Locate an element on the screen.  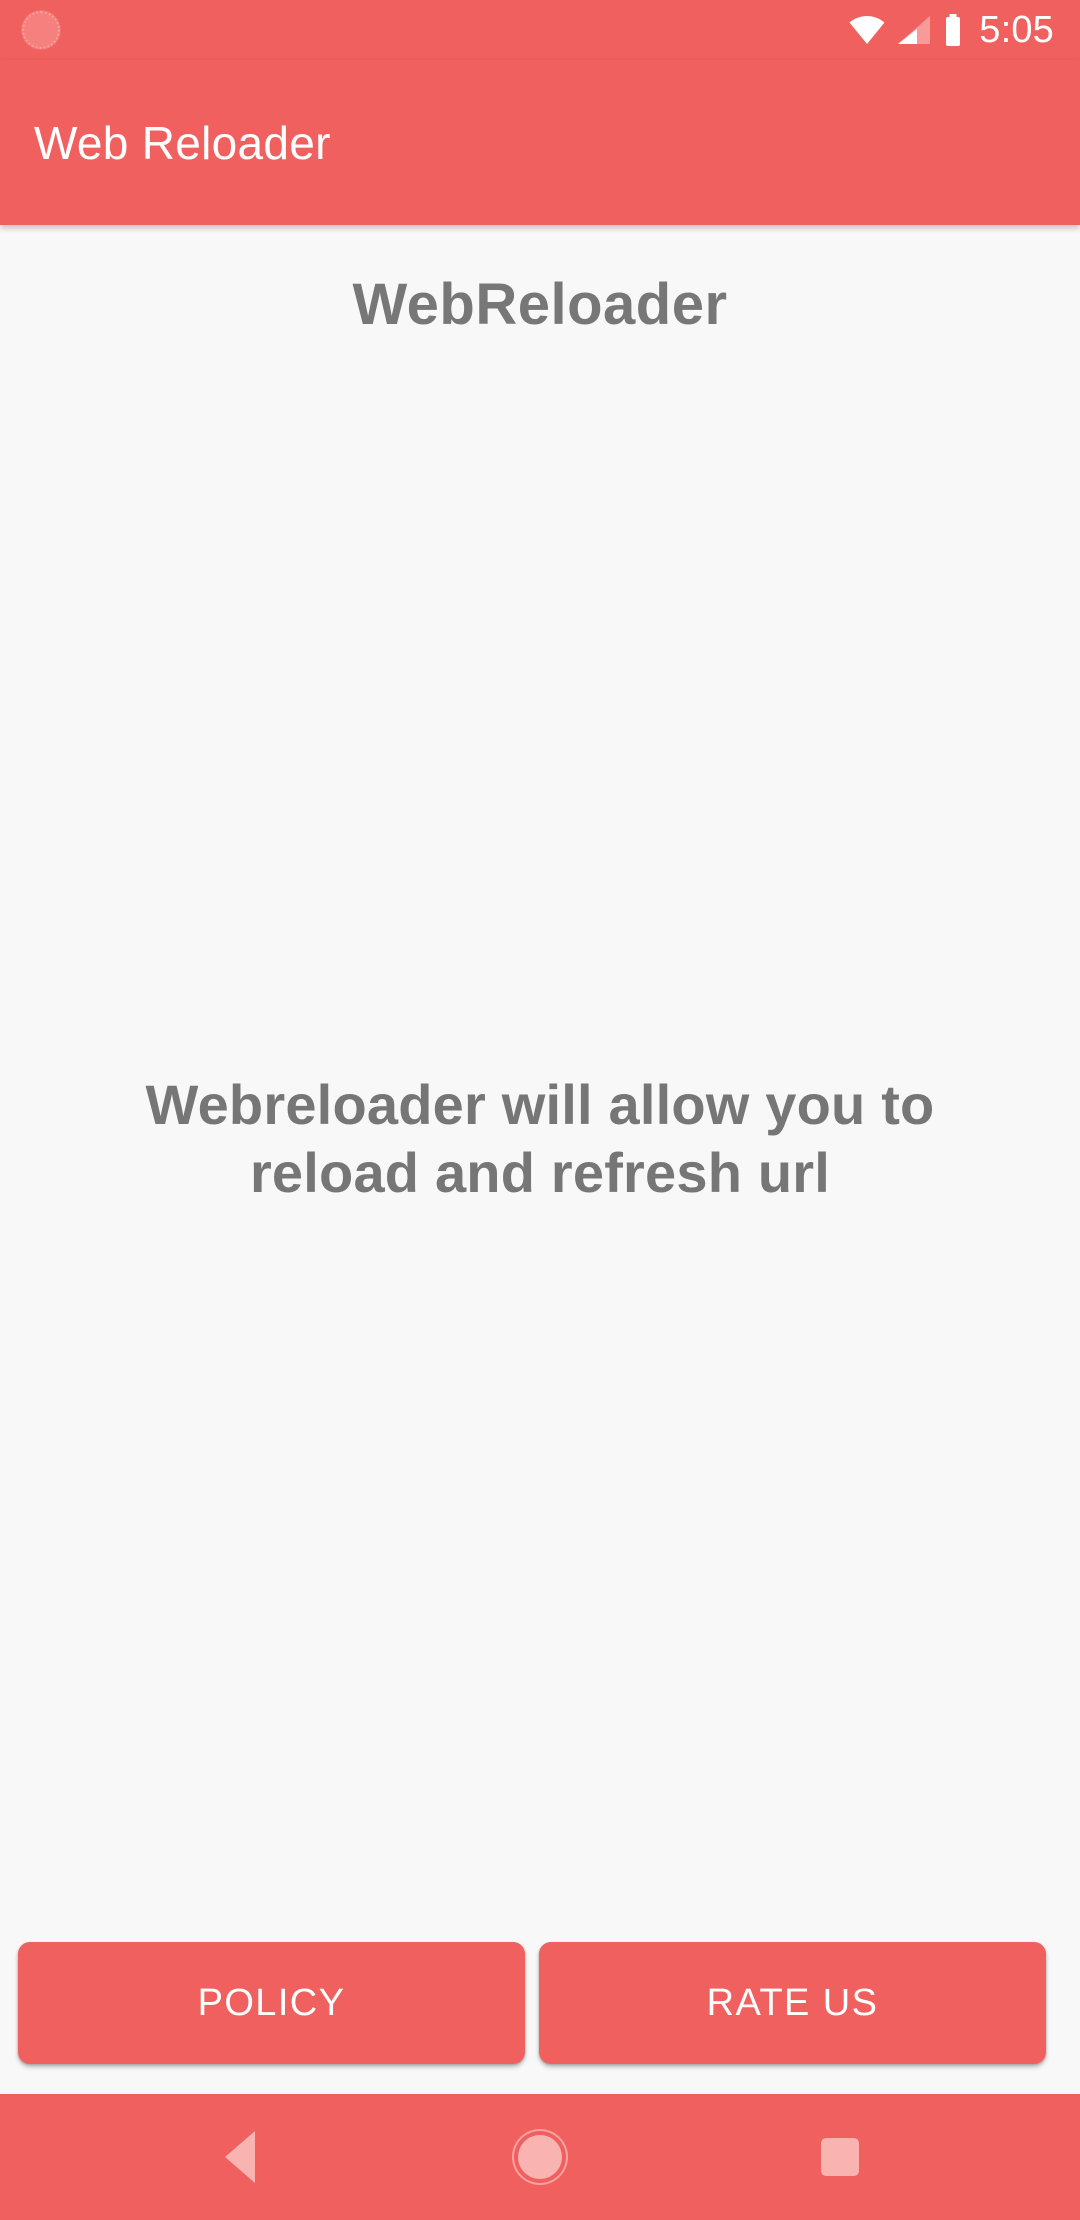
status-bar-right: 5:05 is located at coordinates (951, 30).